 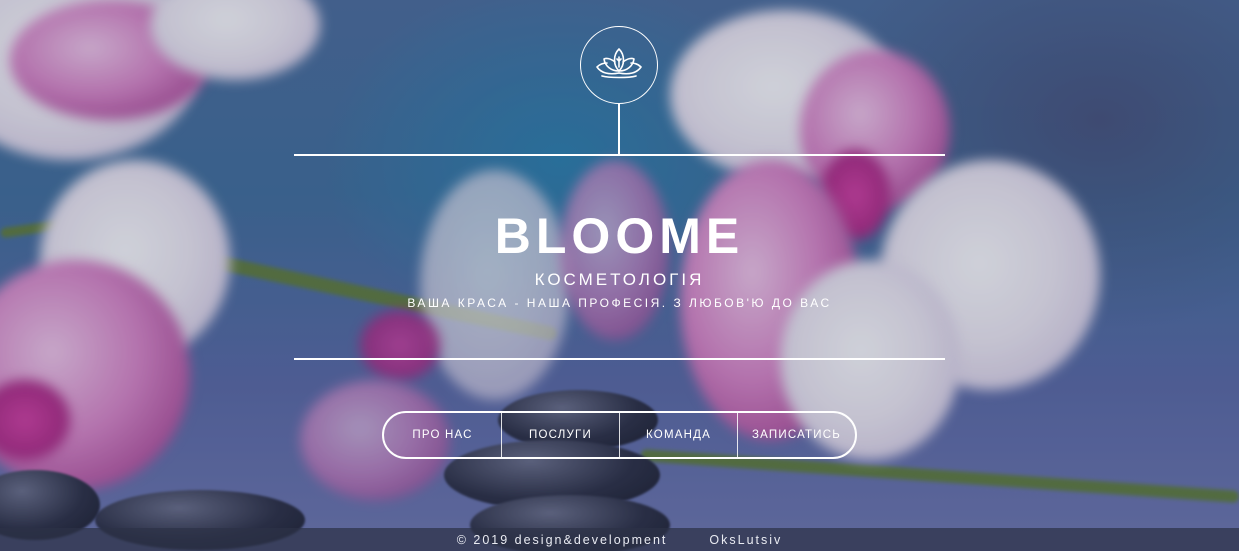 I want to click on main-nav: ПРО НАС ПОСЛУГИ КОМАНДА ЗАПИСАТИСЬ, so click(x=619, y=435).